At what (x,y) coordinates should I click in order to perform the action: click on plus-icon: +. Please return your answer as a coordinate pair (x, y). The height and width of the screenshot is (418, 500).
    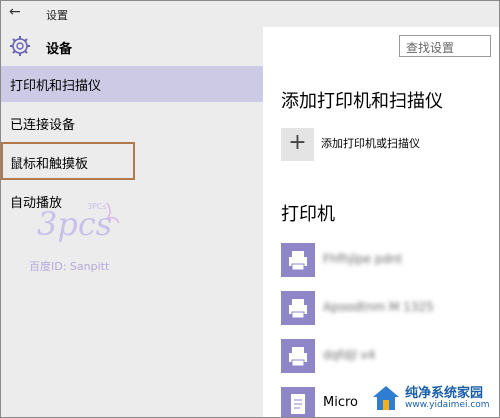
    Looking at the image, I should click on (297, 142).